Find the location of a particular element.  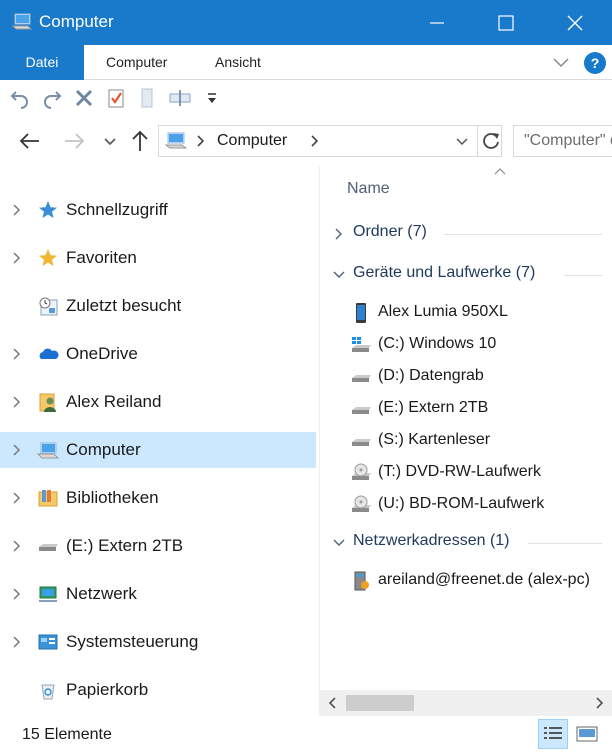

list-item: Alex Lumia 950XL is located at coordinates (466, 313).